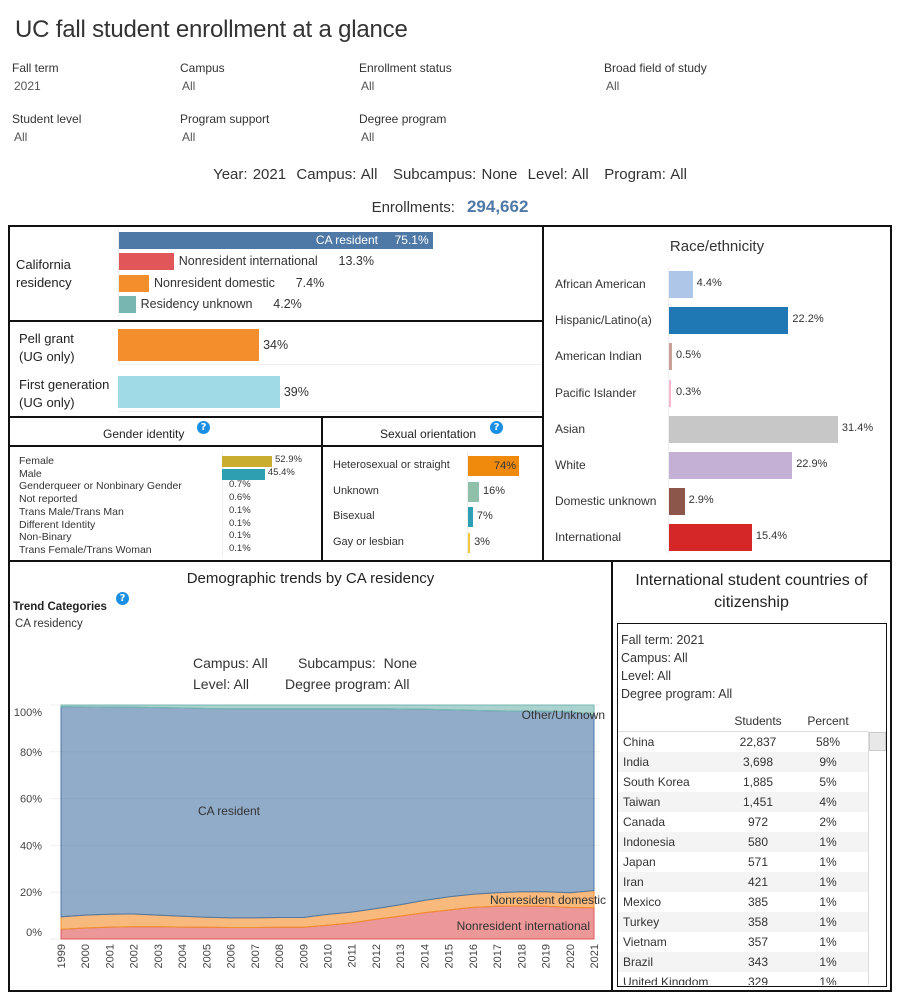 The width and height of the screenshot is (900, 1000). I want to click on column-header-students: Students, so click(758, 721).